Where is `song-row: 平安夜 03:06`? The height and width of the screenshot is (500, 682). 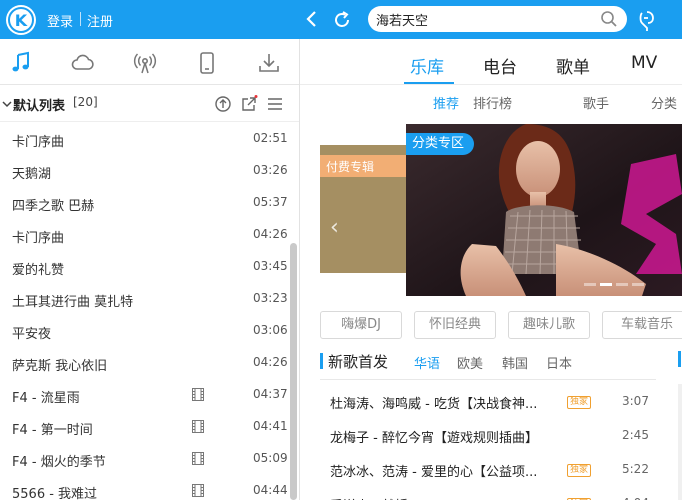
song-row: 平安夜 03:06 is located at coordinates (144, 331).